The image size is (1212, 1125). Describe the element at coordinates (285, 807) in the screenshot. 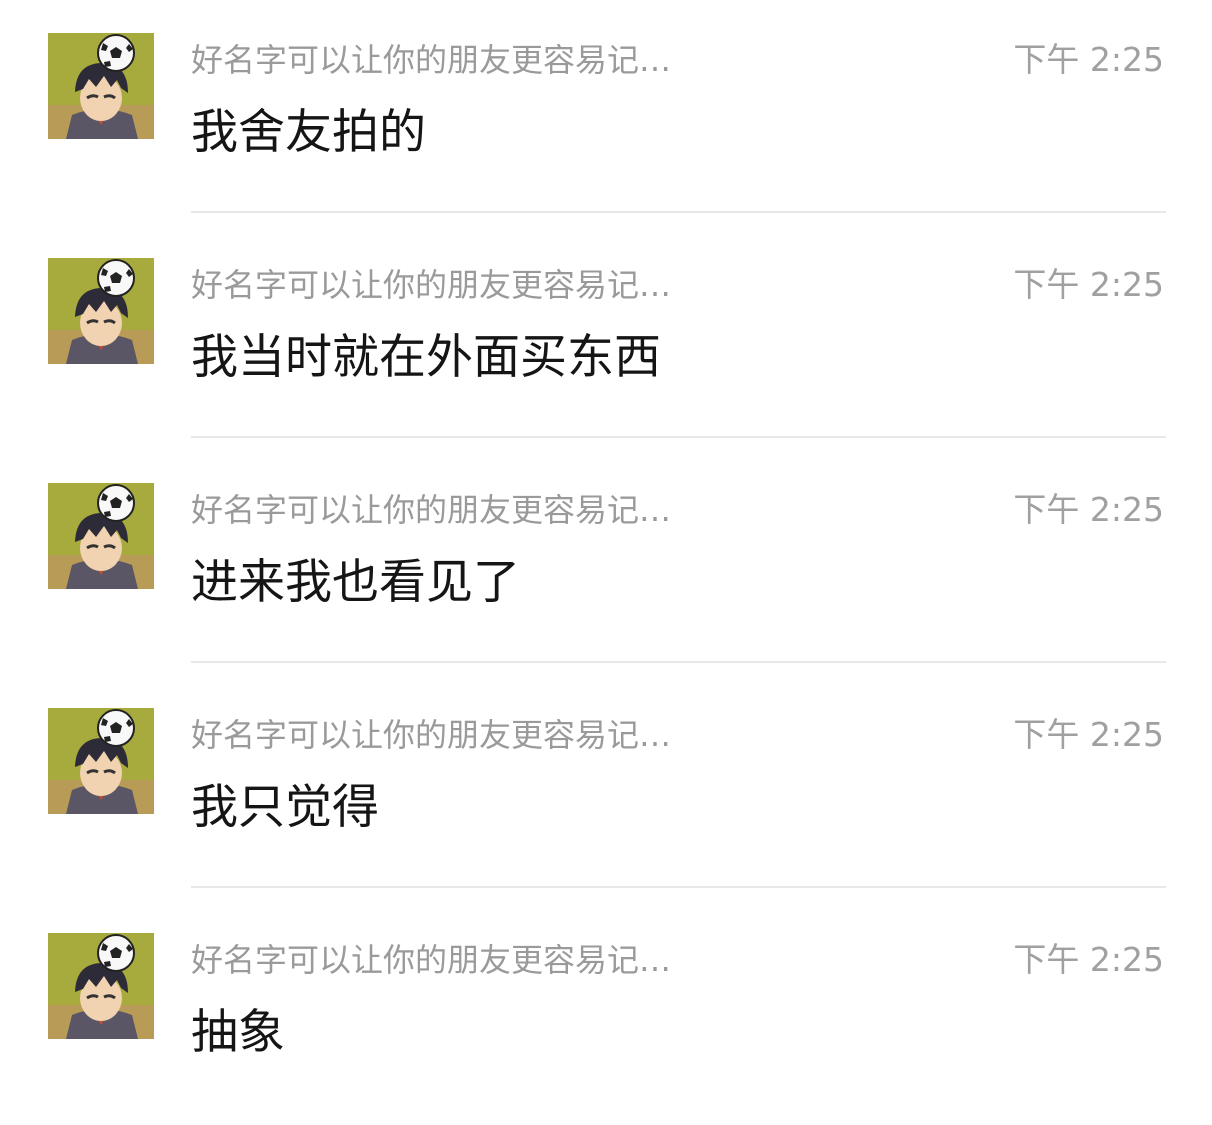

I see `message-text: 我只觉得` at that location.